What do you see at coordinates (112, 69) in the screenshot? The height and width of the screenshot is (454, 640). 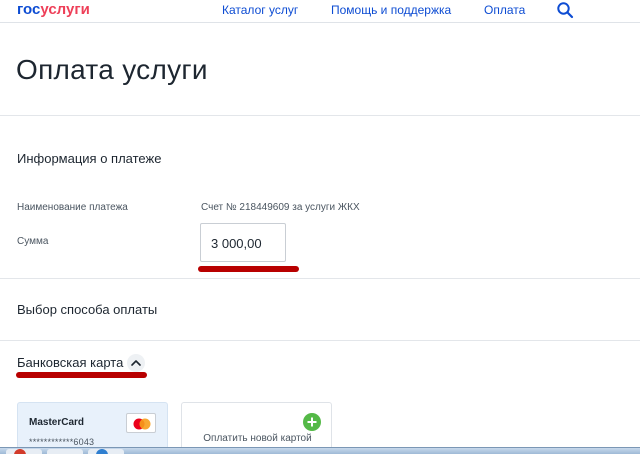 I see `page-title: Оплата услуги` at bounding box center [112, 69].